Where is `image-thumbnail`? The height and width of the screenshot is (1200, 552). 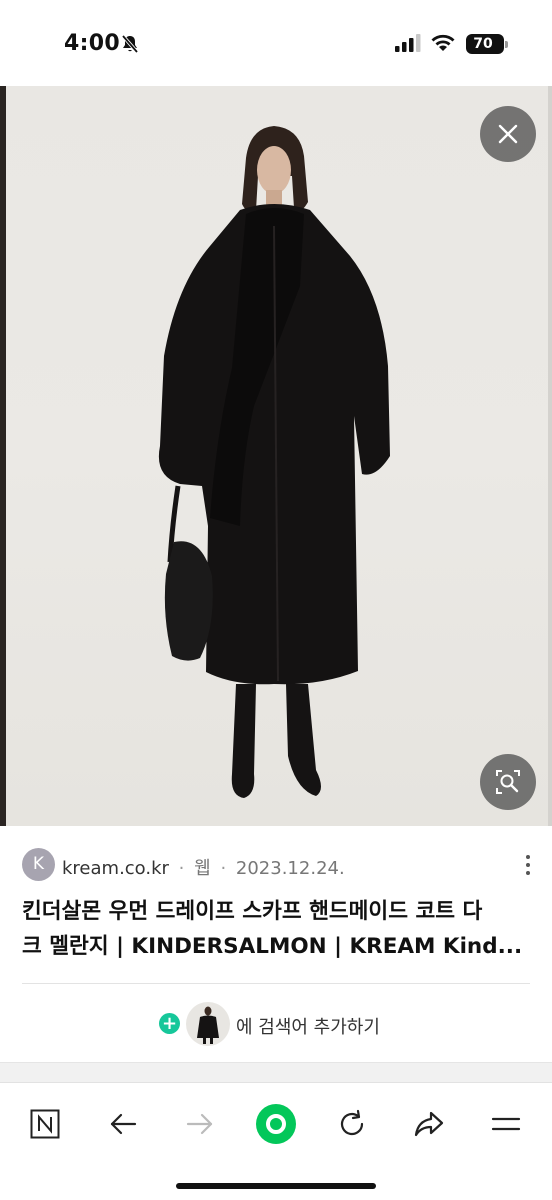
image-thumbnail is located at coordinates (208, 1024).